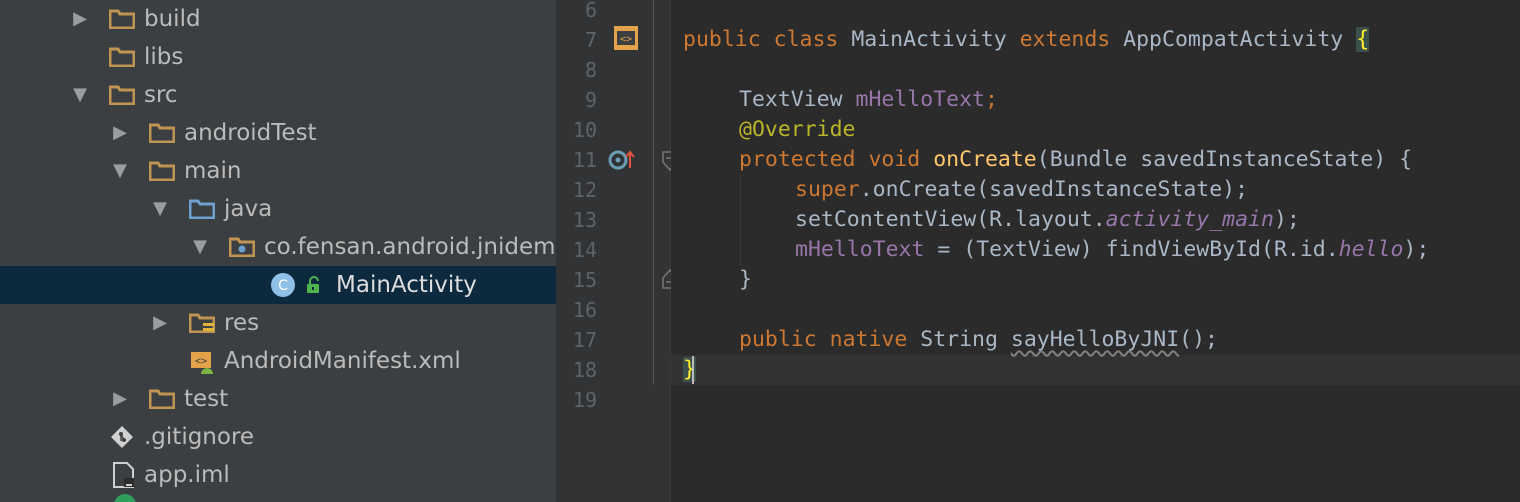 This screenshot has height=502, width=1520. I want to click on tree-item-build: ▶ build, so click(278, 19).